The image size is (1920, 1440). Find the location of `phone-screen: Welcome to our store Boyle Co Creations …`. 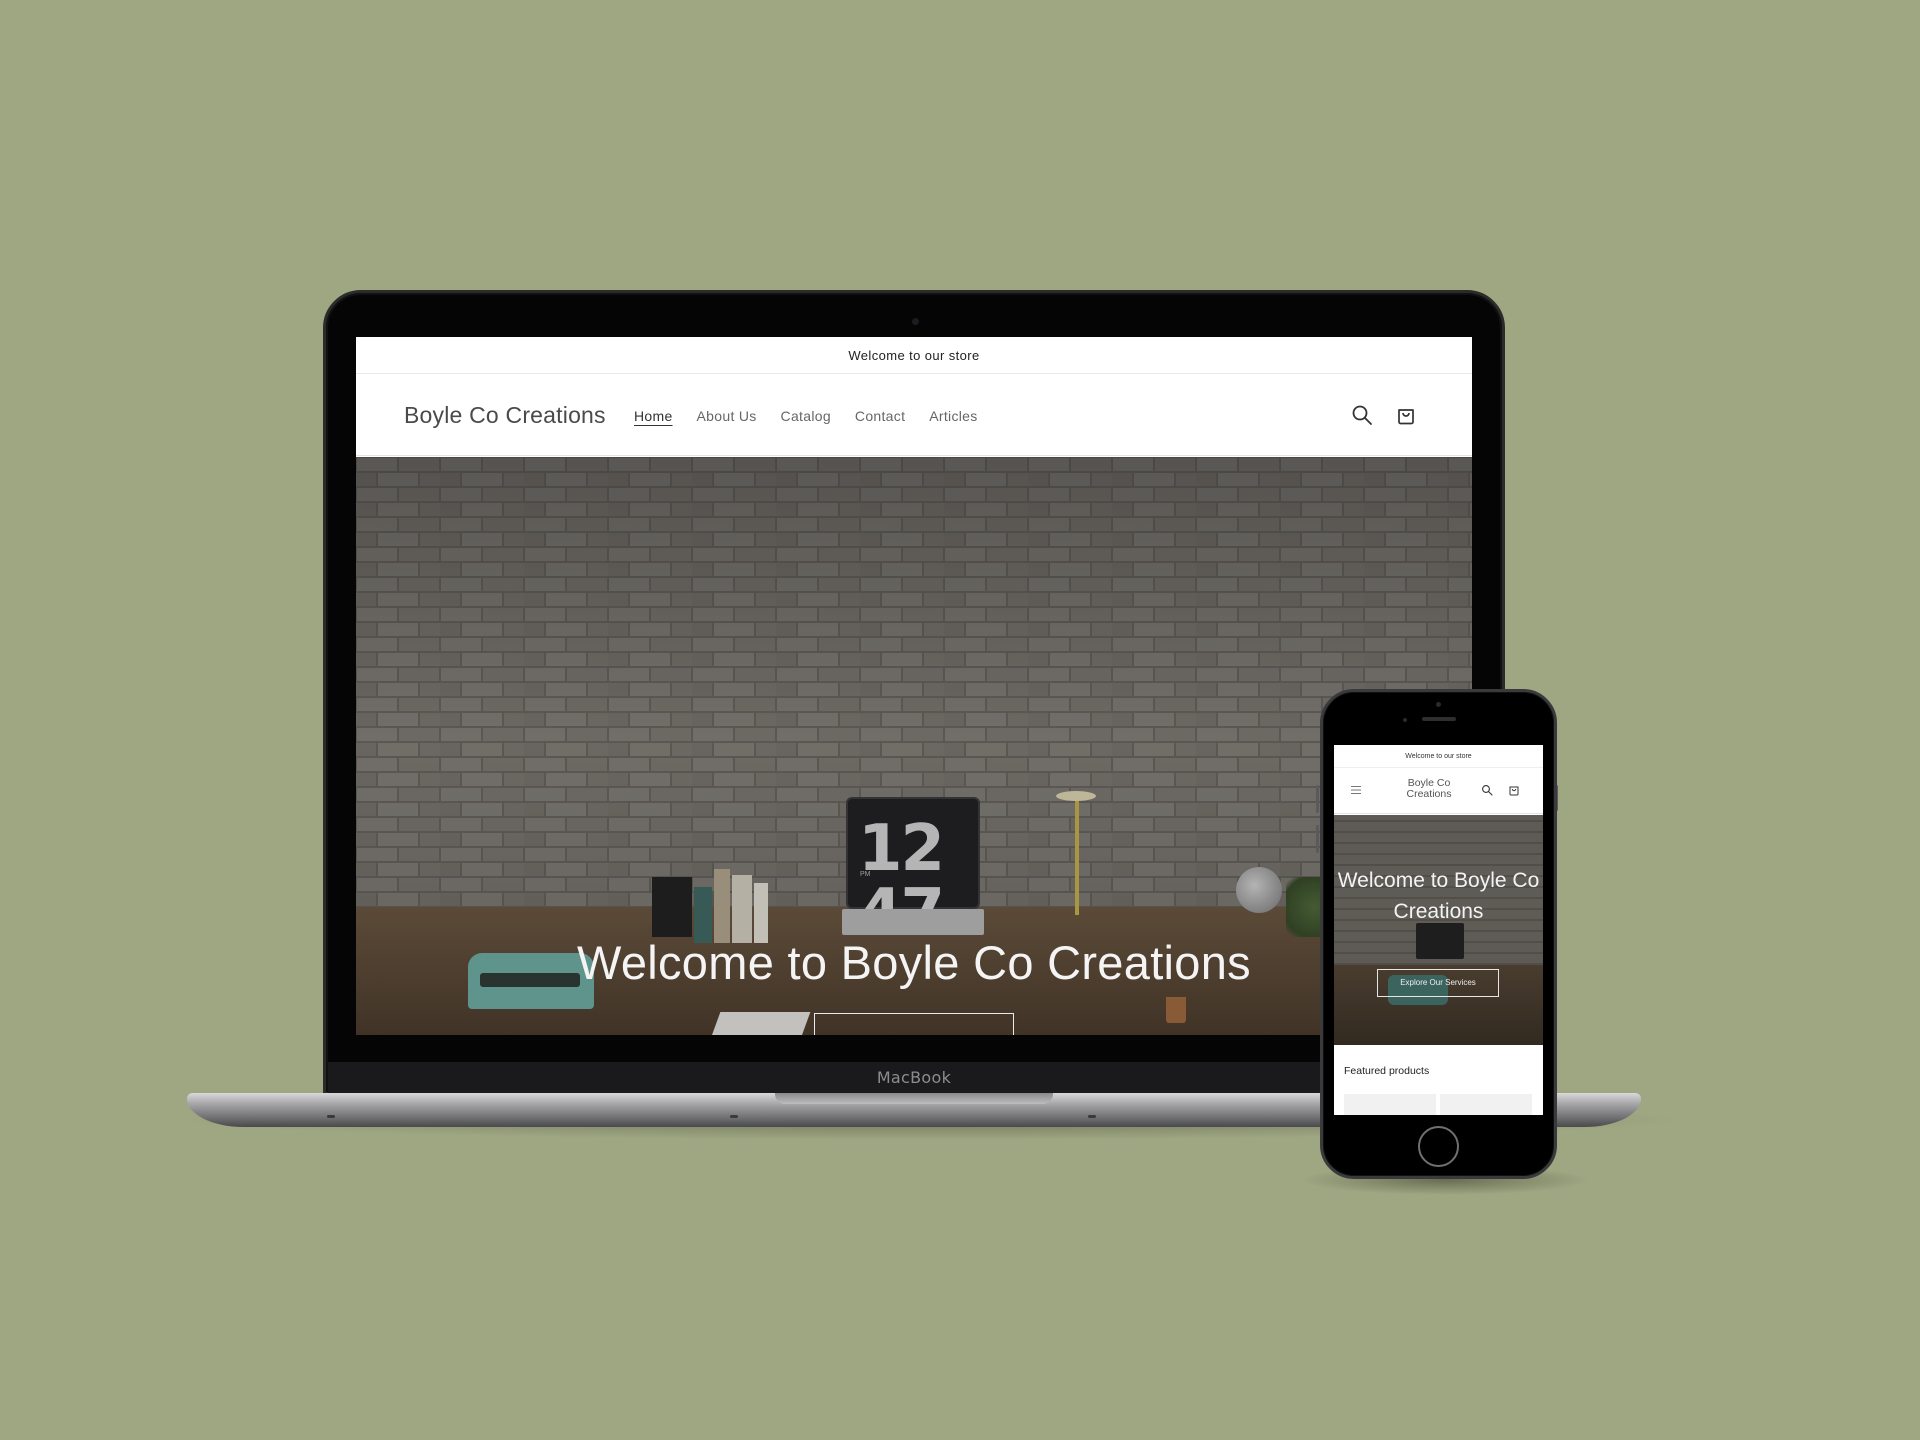

phone-screen: Welcome to our store Boyle Co Creations … is located at coordinates (1438, 930).